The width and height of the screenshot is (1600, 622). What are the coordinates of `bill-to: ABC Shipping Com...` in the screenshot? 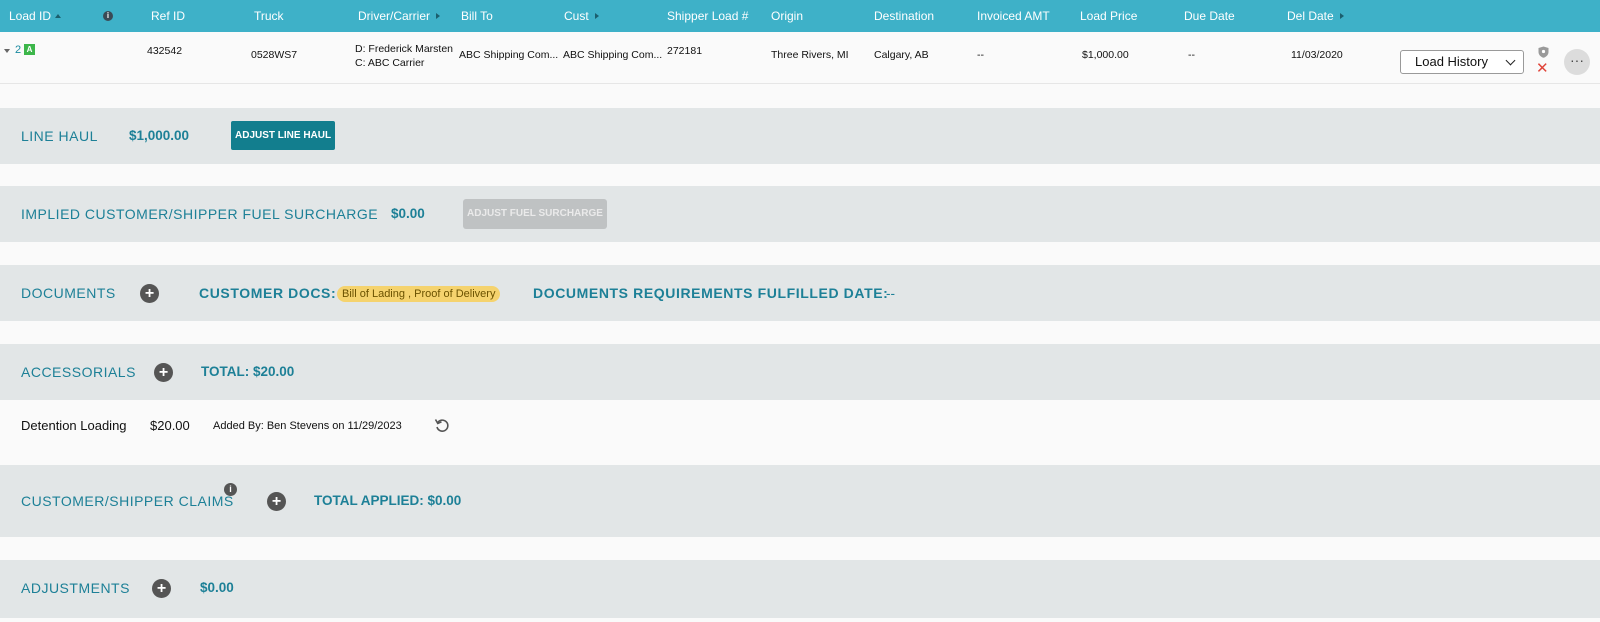 It's located at (509, 55).